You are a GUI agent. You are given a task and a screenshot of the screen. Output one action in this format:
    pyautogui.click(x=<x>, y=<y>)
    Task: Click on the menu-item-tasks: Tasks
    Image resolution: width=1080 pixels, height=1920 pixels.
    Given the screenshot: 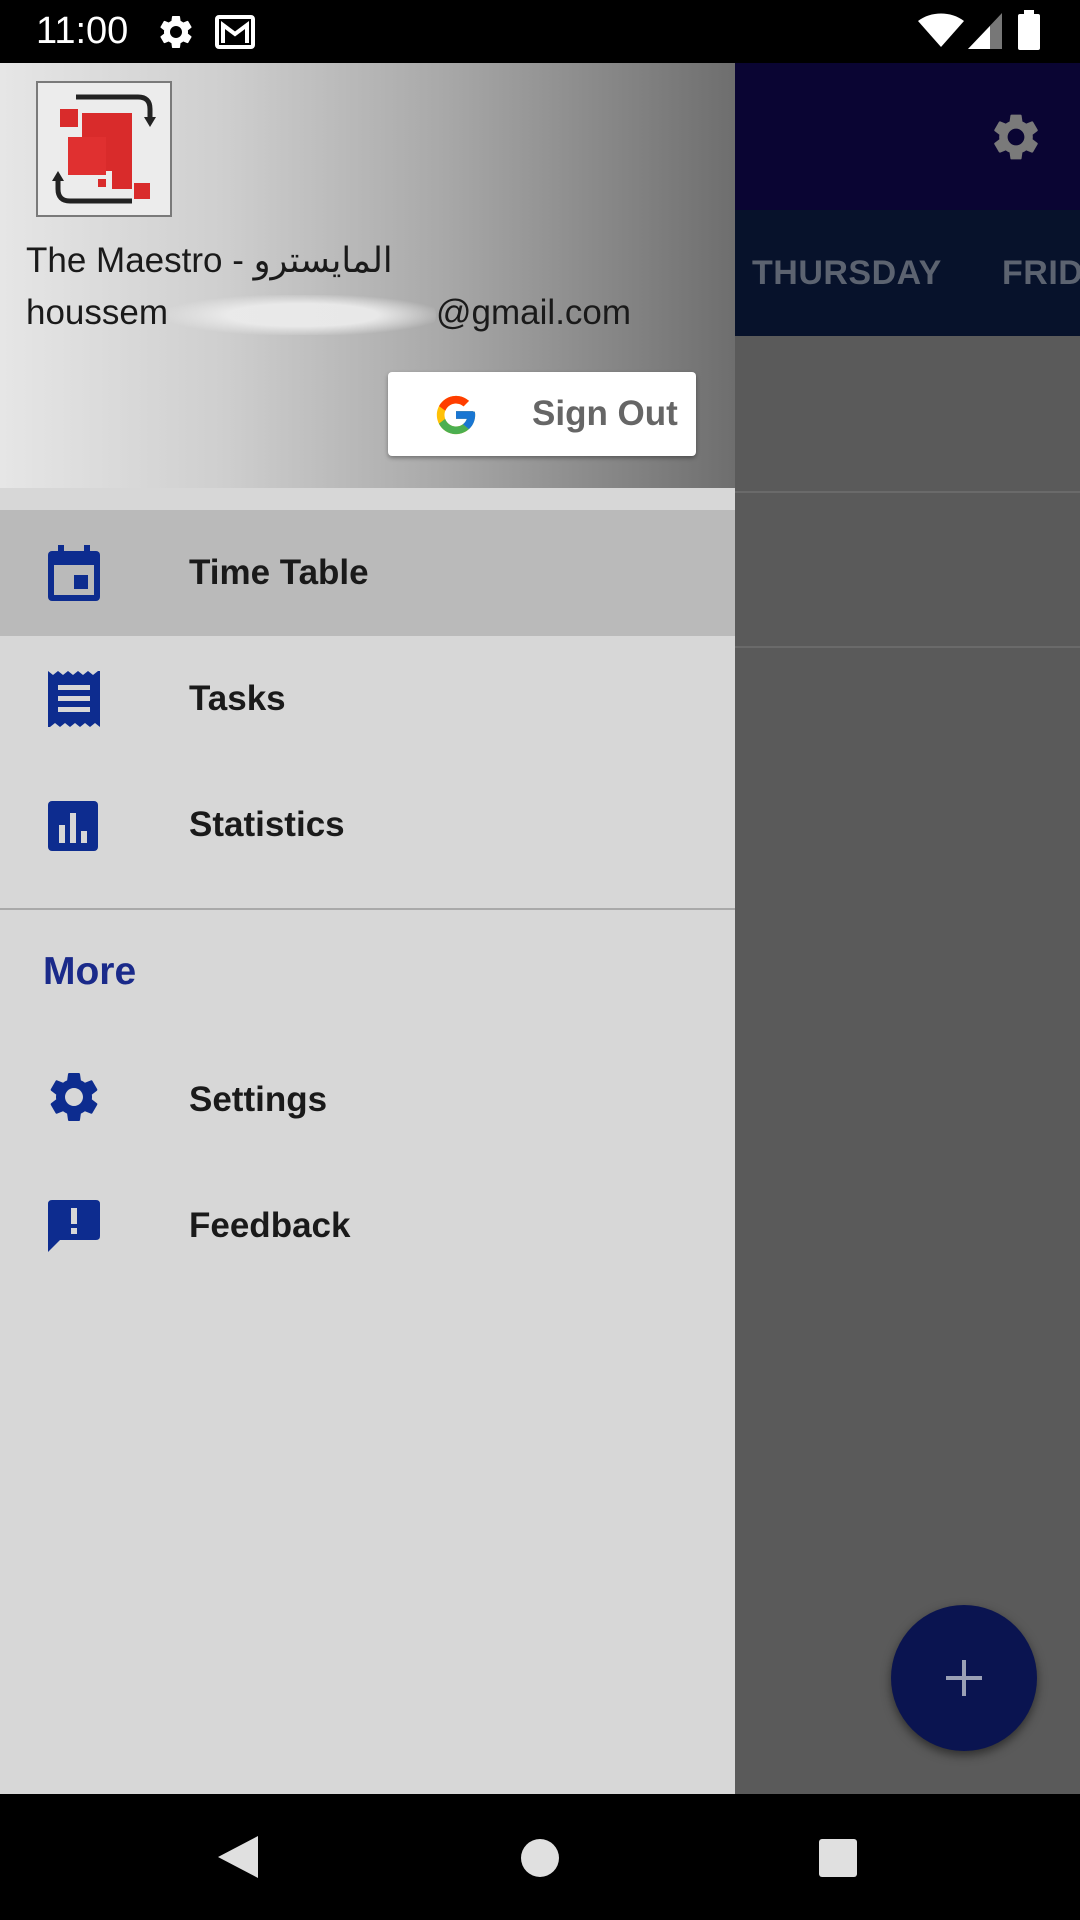 What is the action you would take?
    pyautogui.click(x=367, y=699)
    